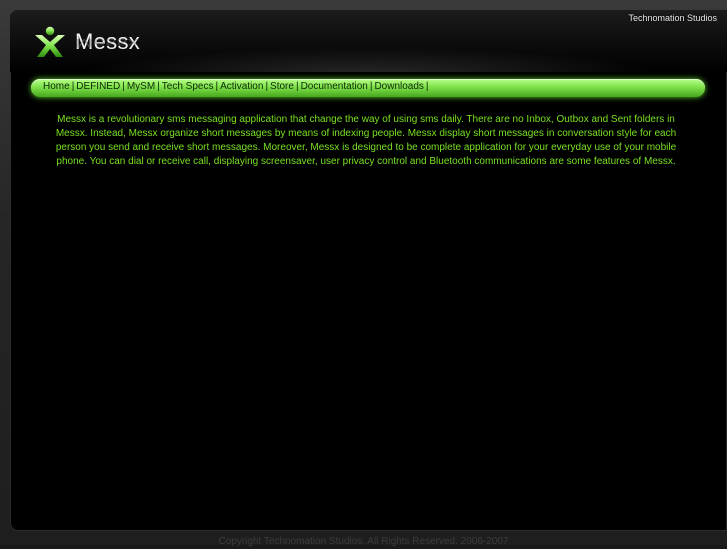 The image size is (727, 549). What do you see at coordinates (50, 42) in the screenshot?
I see `messx-x-icon` at bounding box center [50, 42].